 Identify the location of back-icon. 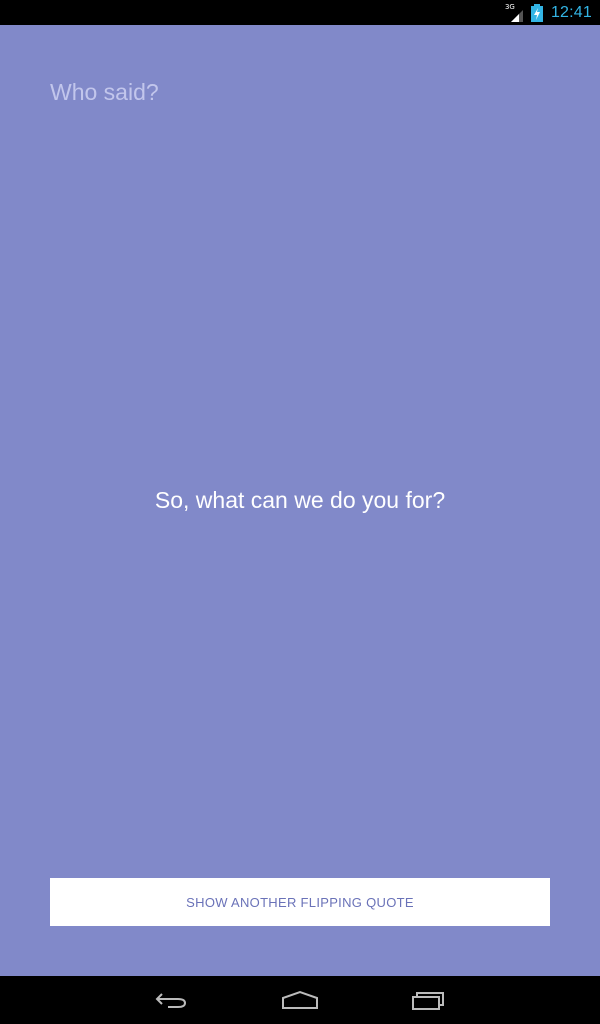
(172, 1000).